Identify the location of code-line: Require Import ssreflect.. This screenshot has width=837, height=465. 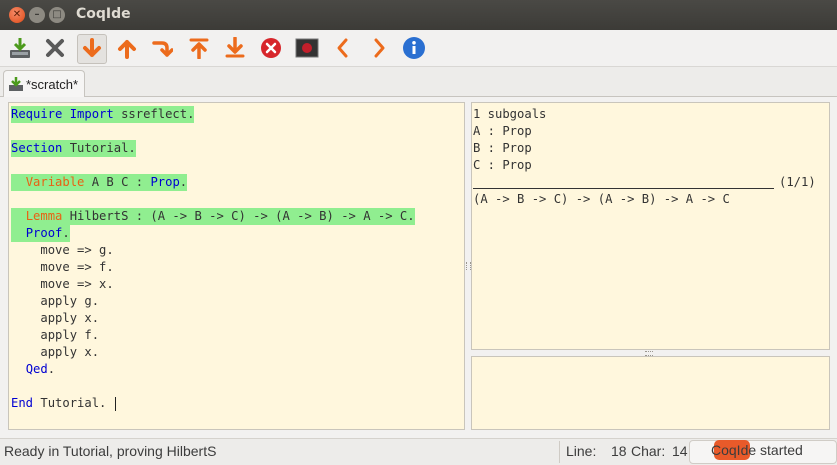
(236, 114).